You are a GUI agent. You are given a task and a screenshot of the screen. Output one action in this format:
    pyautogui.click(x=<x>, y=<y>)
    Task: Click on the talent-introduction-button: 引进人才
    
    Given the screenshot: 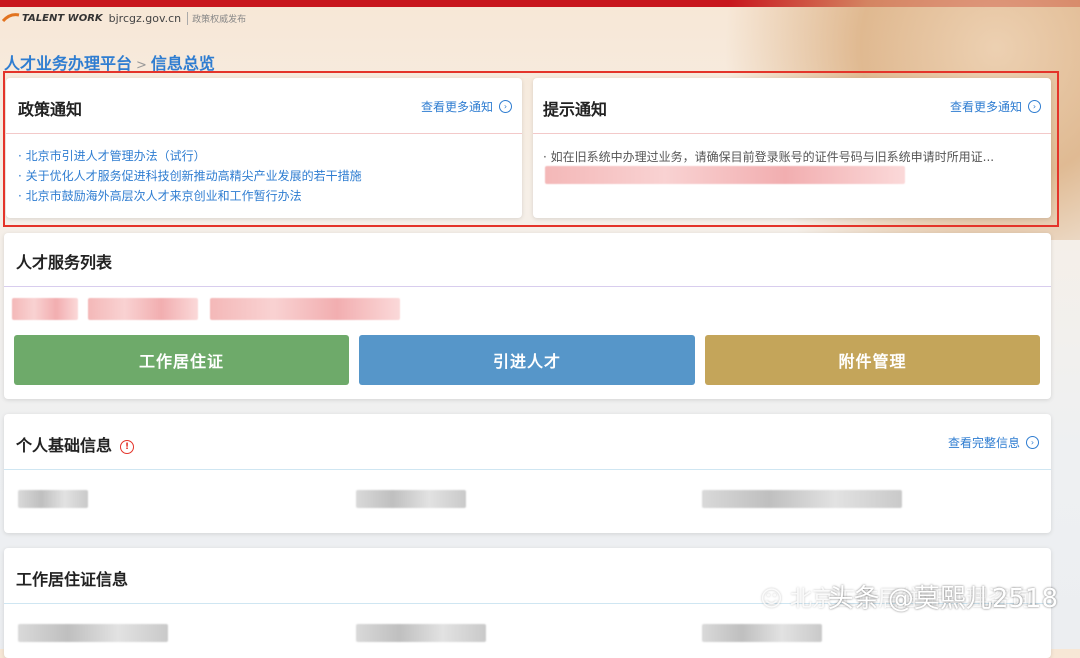 What is the action you would take?
    pyautogui.click(x=527, y=360)
    